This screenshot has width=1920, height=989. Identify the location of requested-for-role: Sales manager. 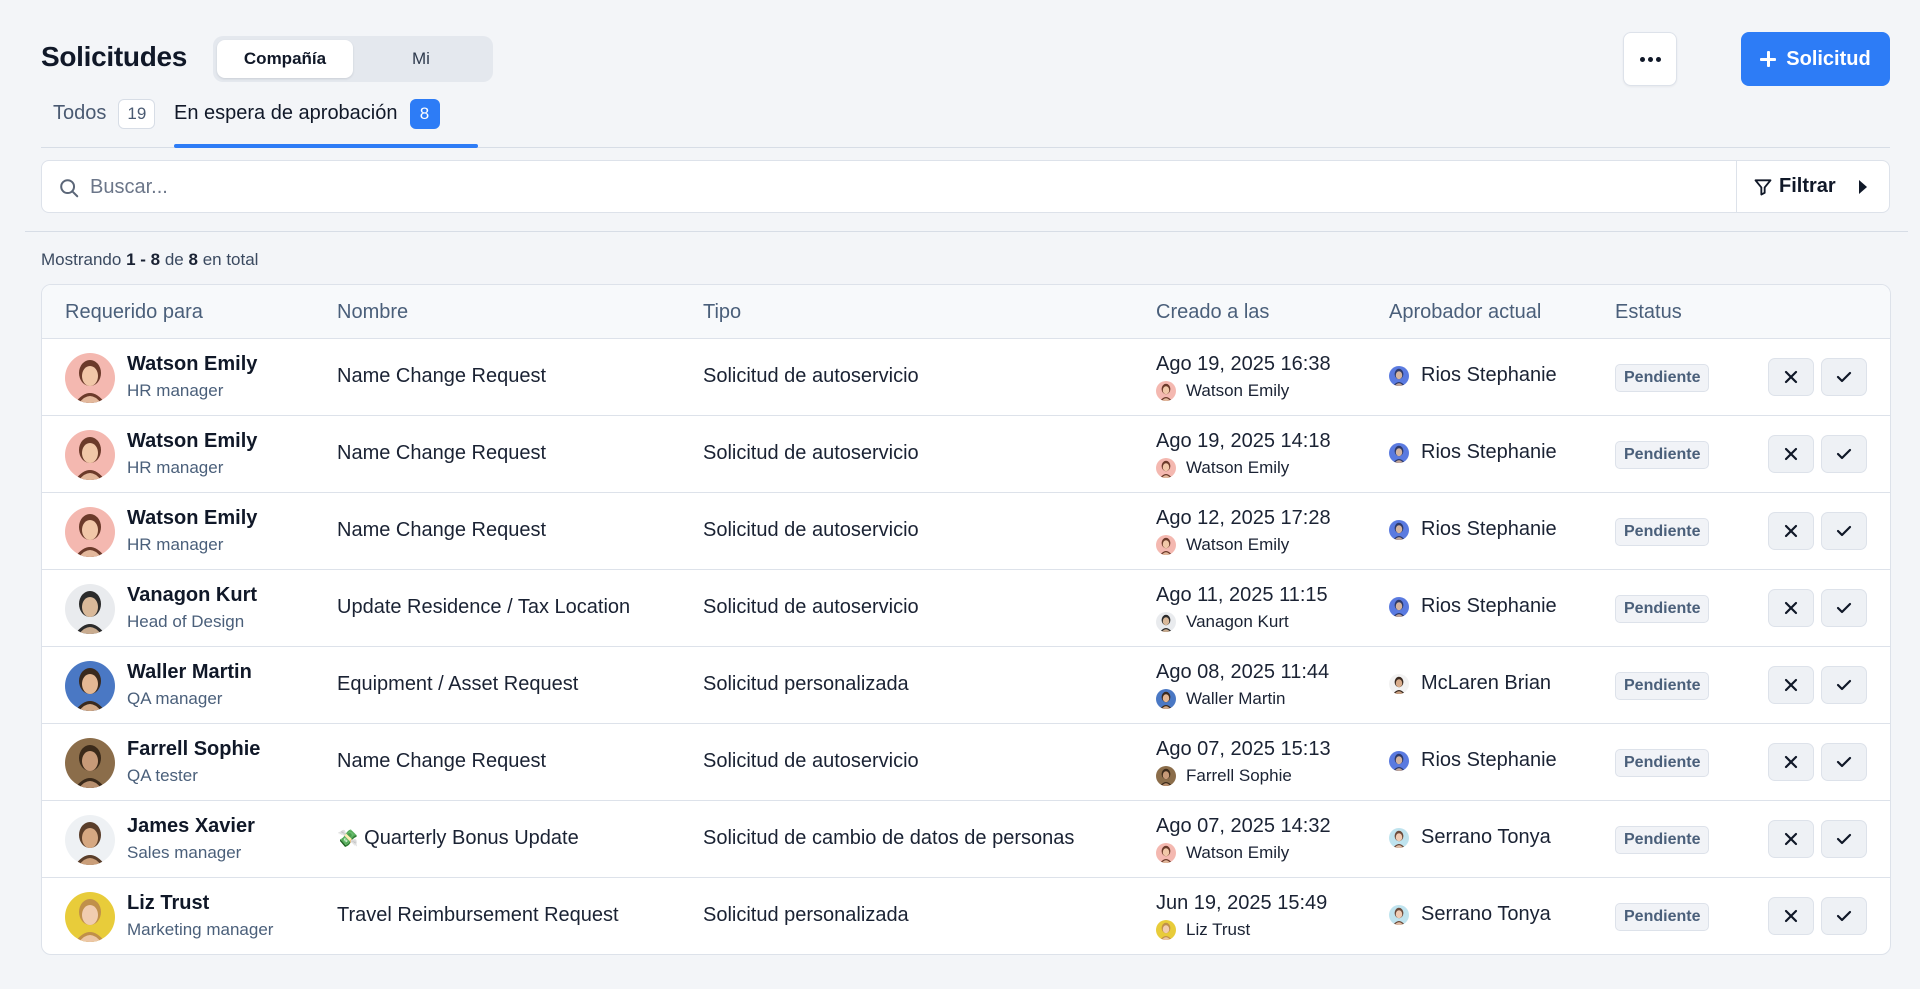
(184, 852).